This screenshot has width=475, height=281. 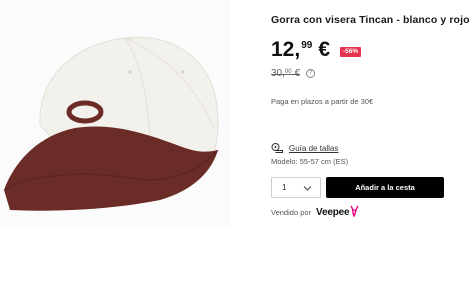 I want to click on installments-text: Paga en plazos a partir de 30€, so click(x=322, y=101).